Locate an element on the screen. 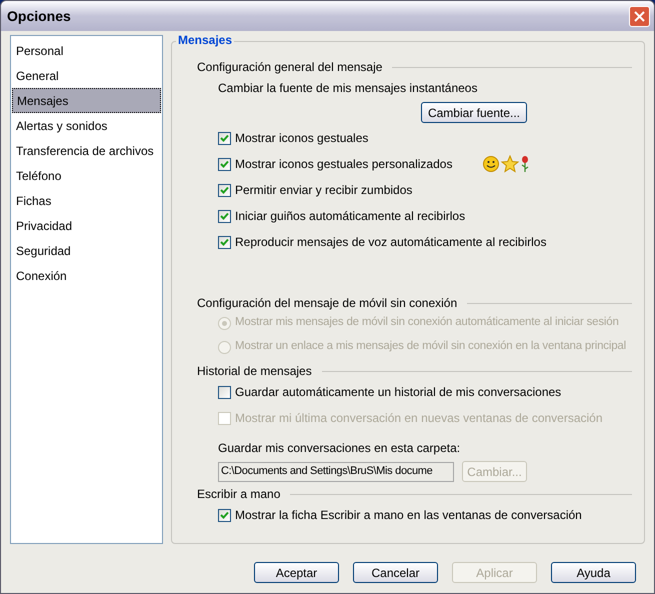 Image resolution: width=655 pixels, height=594 pixels. category-item: Teléfono is located at coordinates (86, 175).